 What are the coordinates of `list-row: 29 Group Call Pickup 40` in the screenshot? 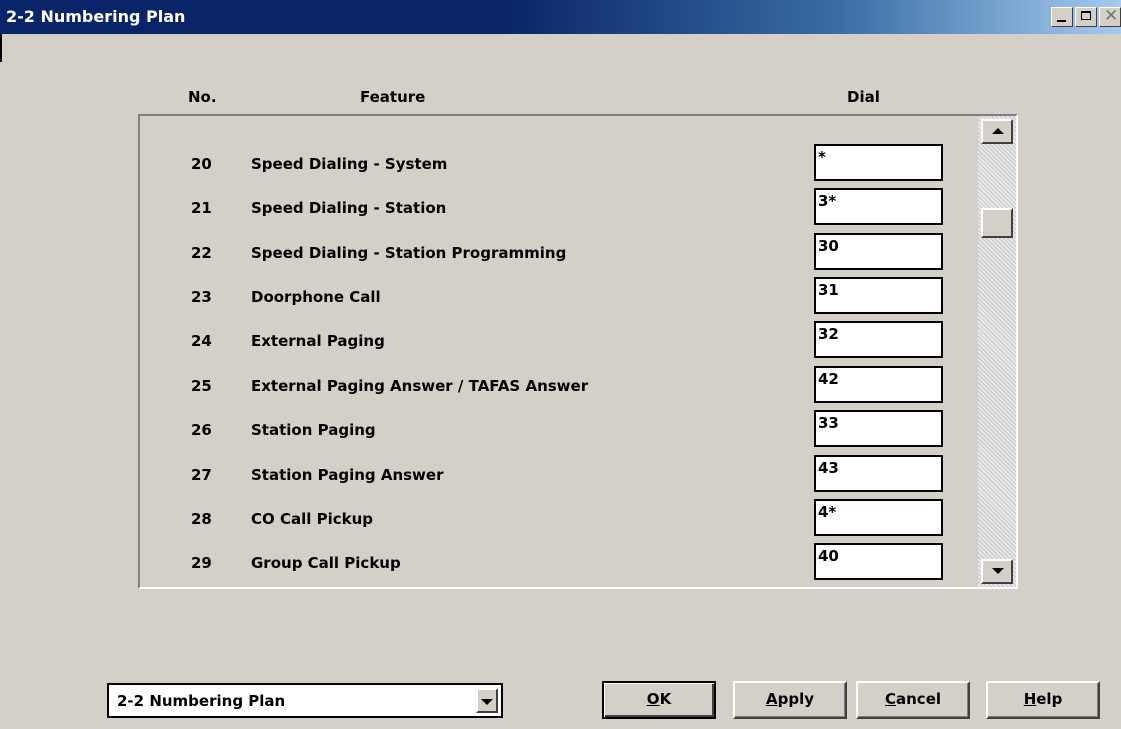 It's located at (560, 561).